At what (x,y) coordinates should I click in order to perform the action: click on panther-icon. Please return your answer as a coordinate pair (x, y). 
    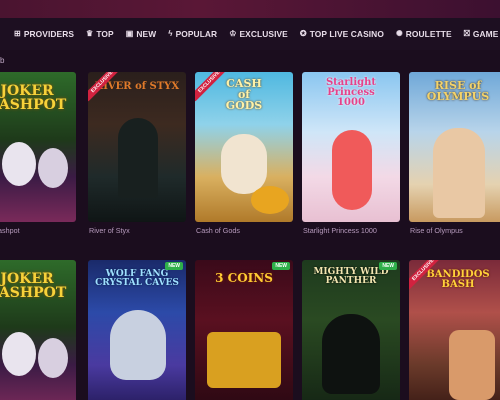
    Looking at the image, I should click on (351, 354).